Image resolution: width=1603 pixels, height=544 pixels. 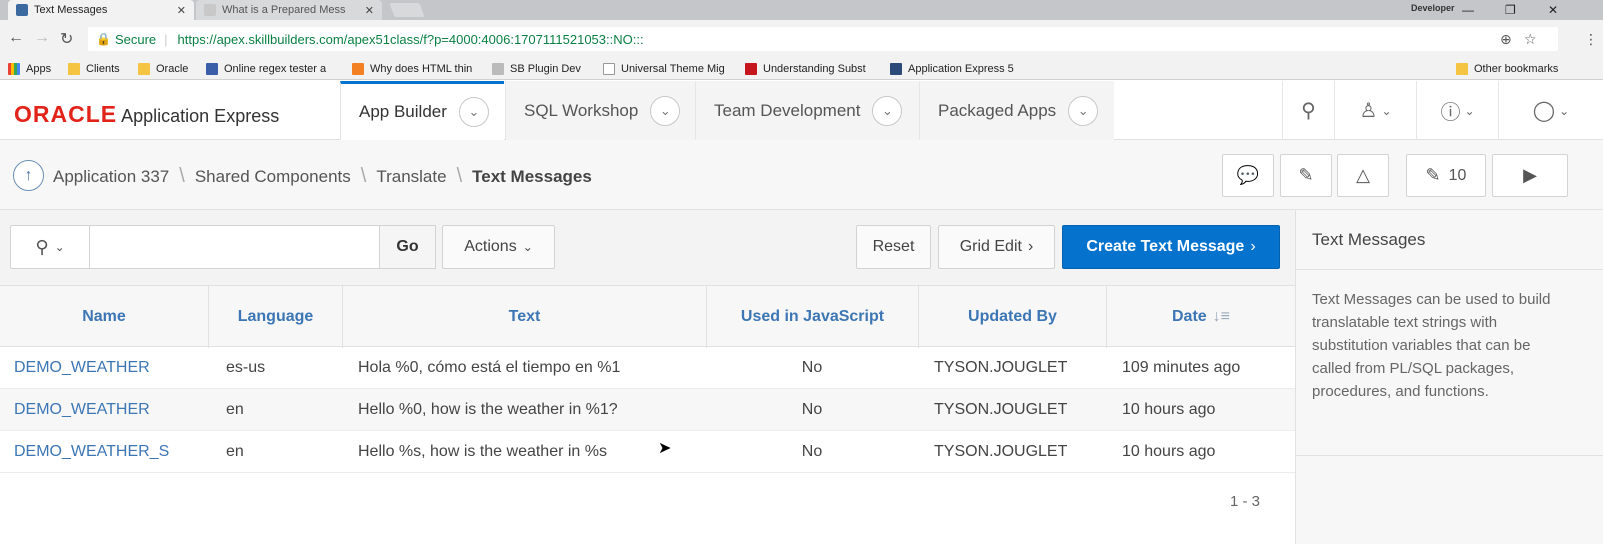 What do you see at coordinates (66, 114) in the screenshot?
I see `logo-oracle: ORACLE` at bounding box center [66, 114].